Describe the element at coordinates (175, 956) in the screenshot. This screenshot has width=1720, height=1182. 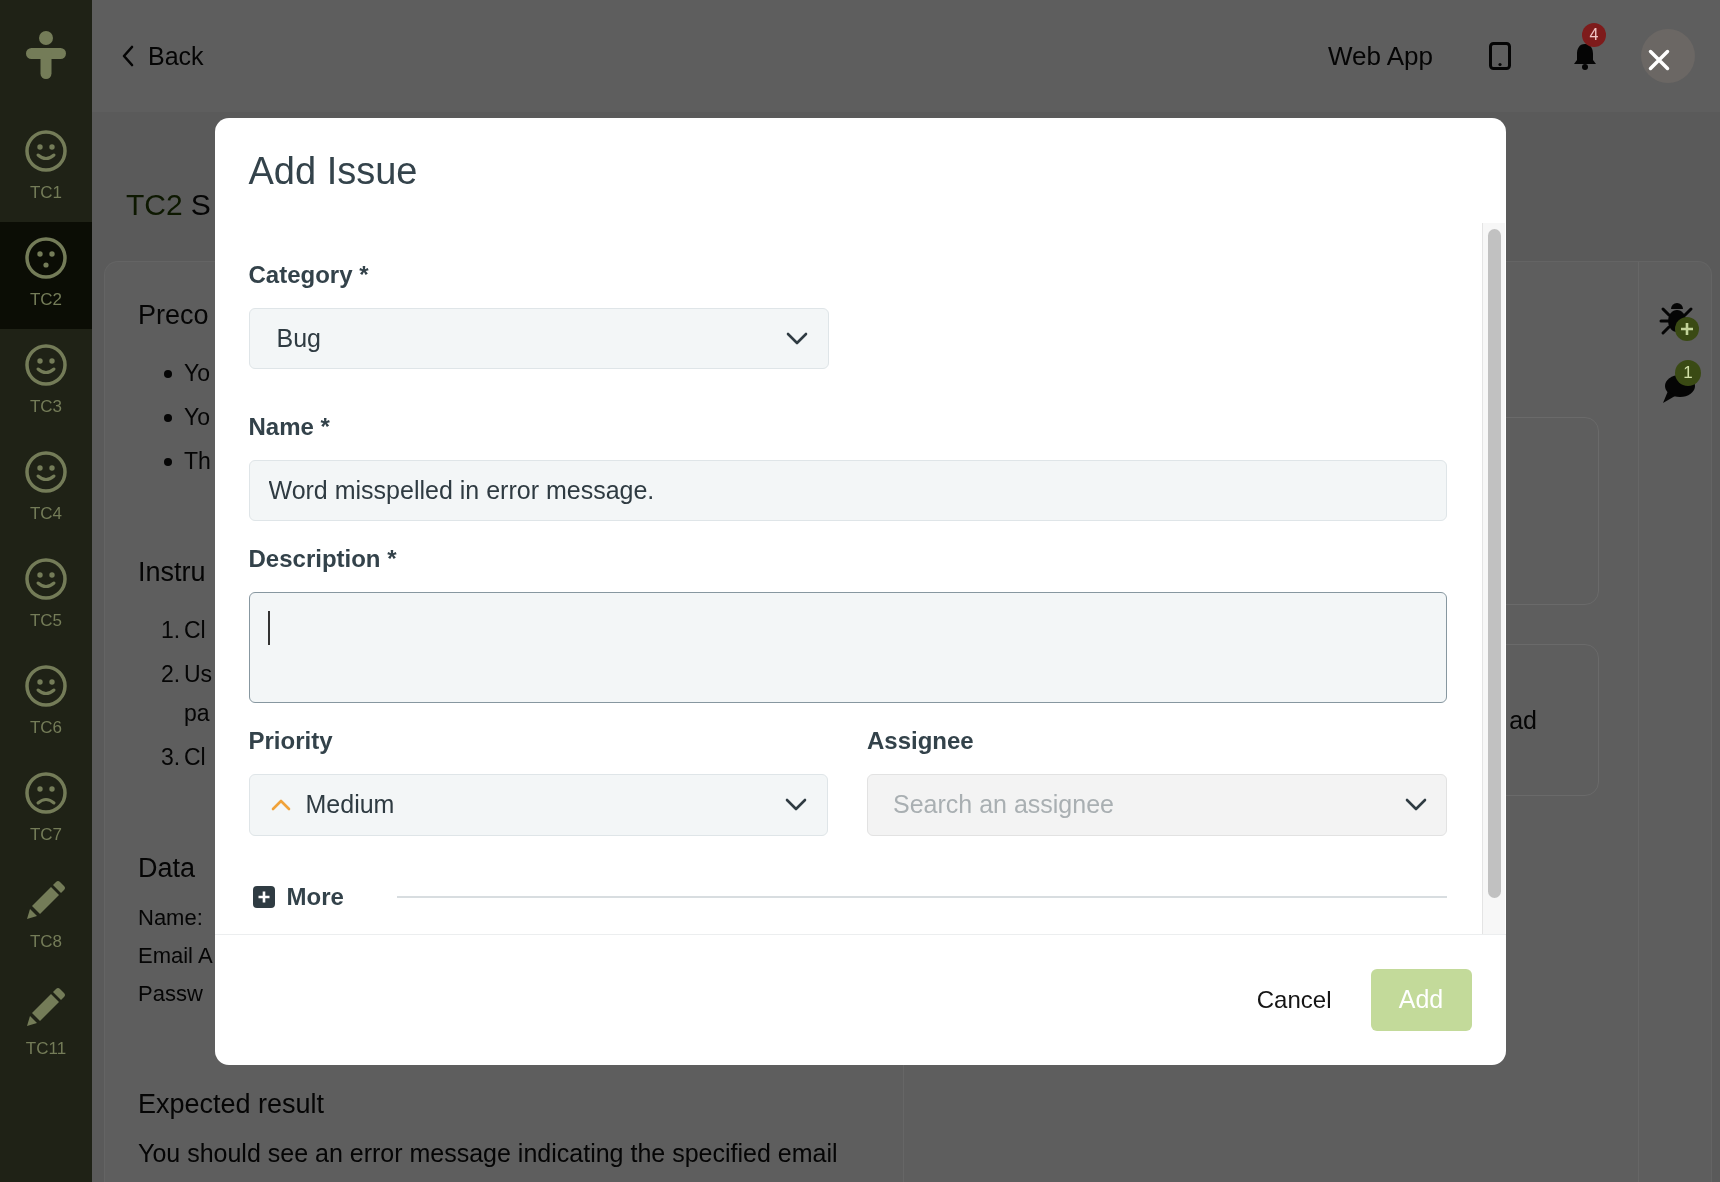
I see `data-line: Email A` at that location.